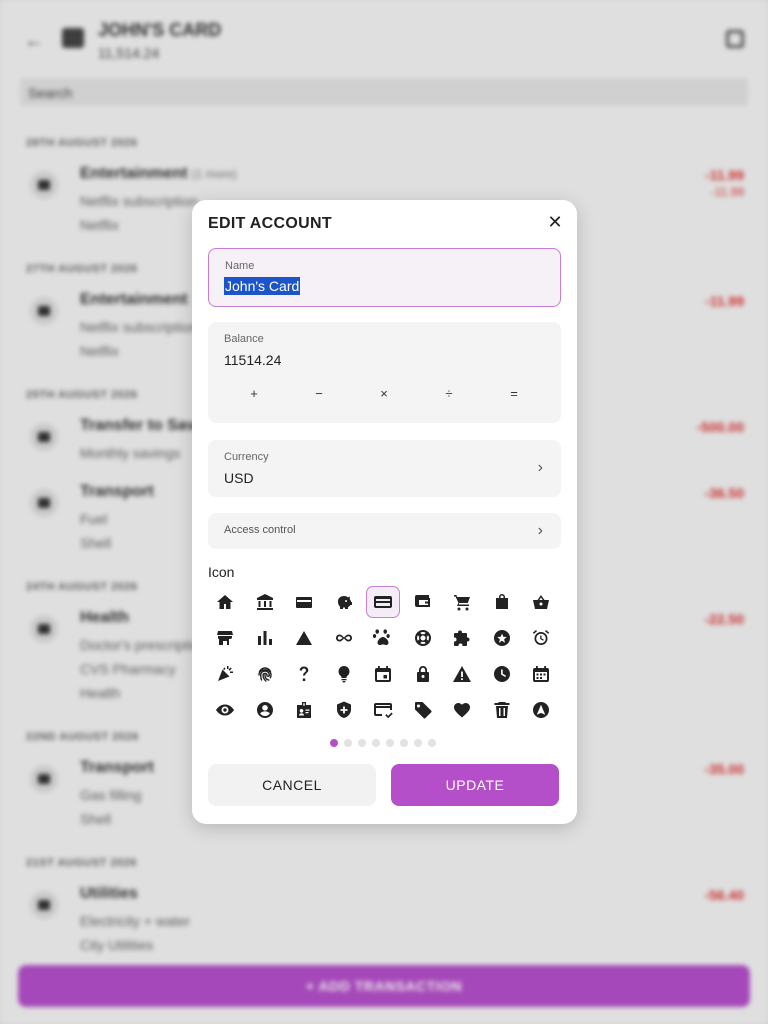 This screenshot has width=768, height=1024. I want to click on icon-section-label: Icon, so click(221, 572).